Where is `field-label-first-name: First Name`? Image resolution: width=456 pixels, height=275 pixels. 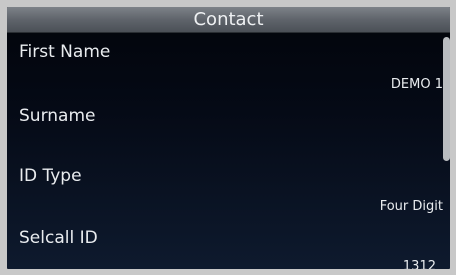
field-label-first-name: First Name is located at coordinates (65, 52).